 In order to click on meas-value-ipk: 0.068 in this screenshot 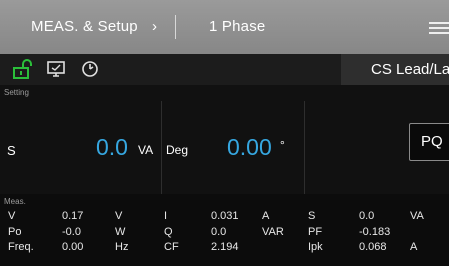, I will do `click(373, 247)`.